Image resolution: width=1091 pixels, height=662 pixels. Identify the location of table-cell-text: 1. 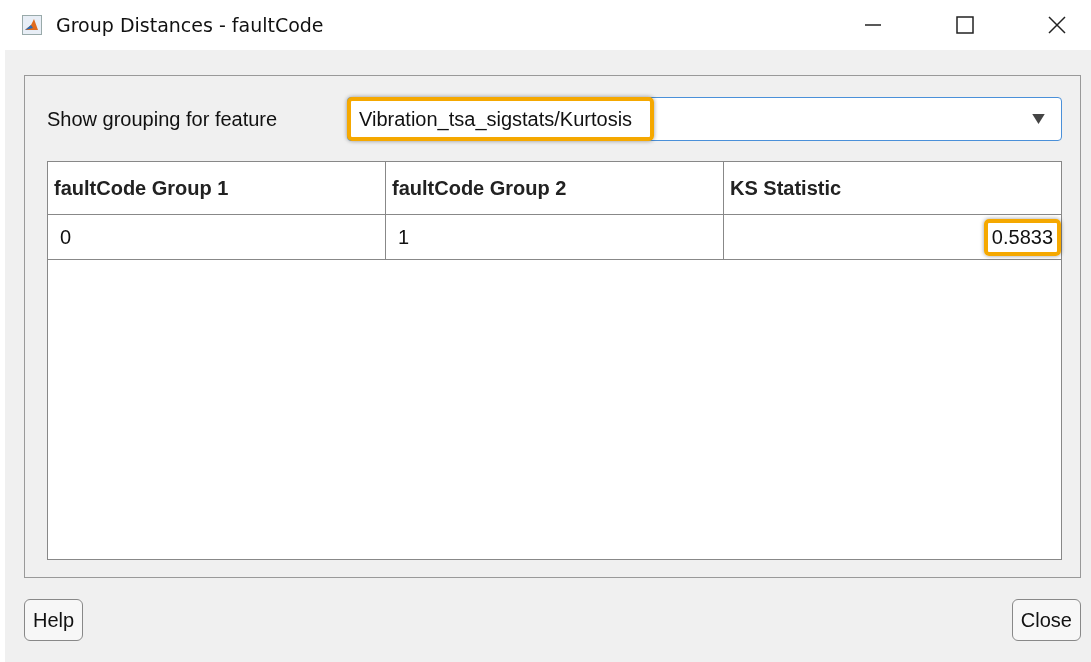
(404, 237).